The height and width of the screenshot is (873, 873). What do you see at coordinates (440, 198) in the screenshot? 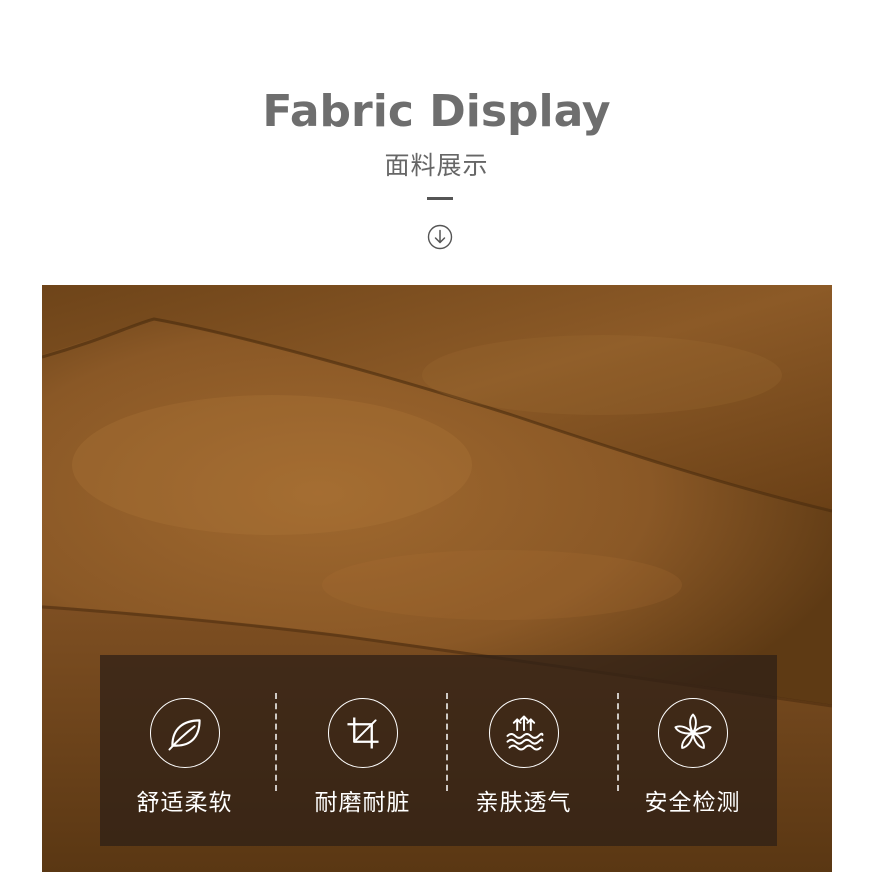
I see `title-divider` at bounding box center [440, 198].